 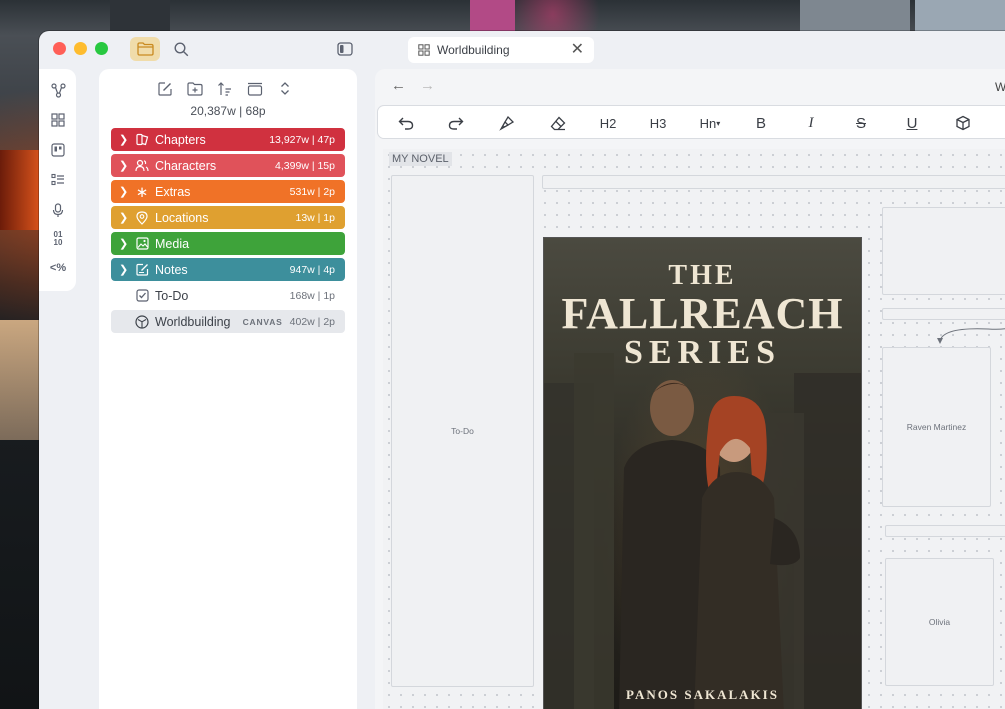 What do you see at coordinates (427, 85) in the screenshot?
I see `forward-arrow-icon: →` at bounding box center [427, 85].